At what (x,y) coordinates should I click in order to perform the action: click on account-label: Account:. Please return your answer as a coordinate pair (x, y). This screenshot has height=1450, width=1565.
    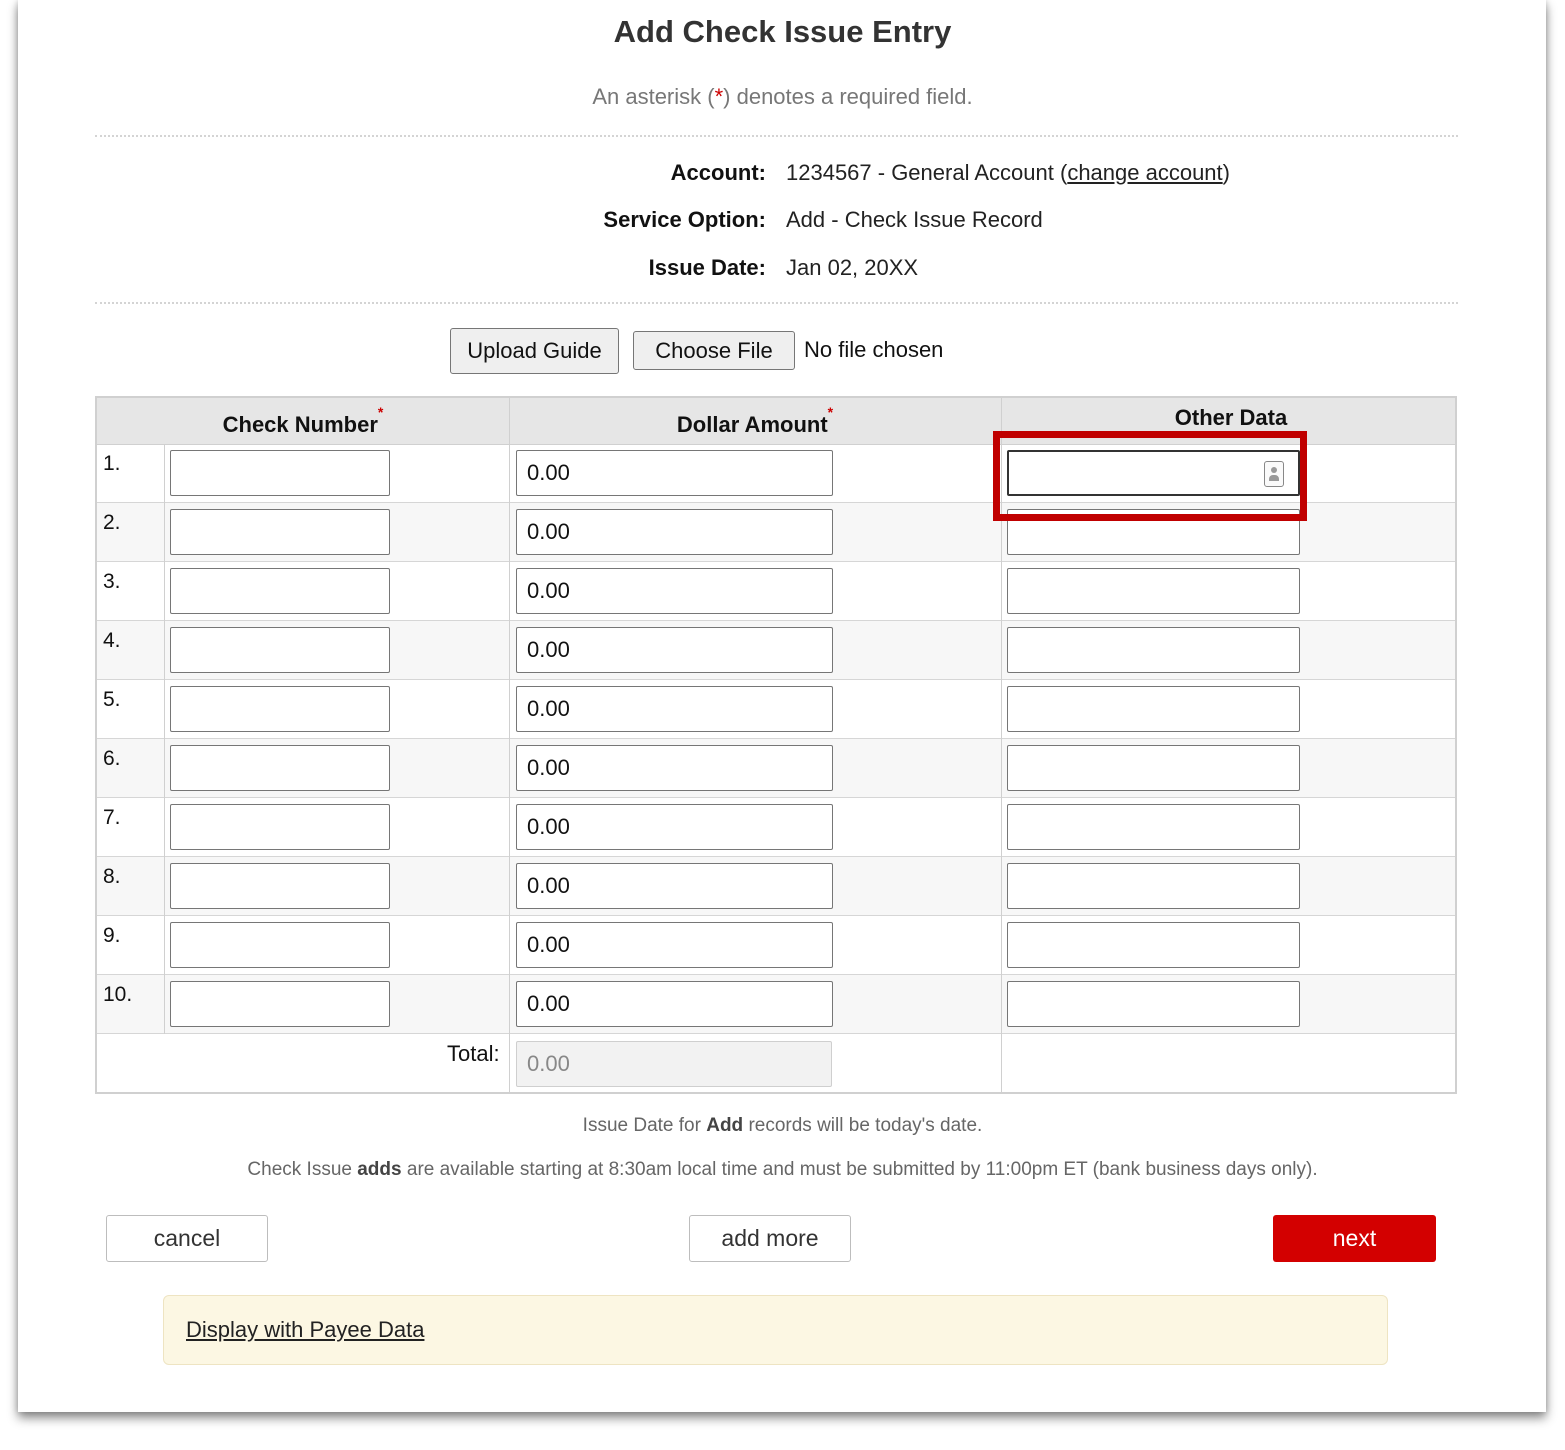
    Looking at the image, I should click on (718, 172).